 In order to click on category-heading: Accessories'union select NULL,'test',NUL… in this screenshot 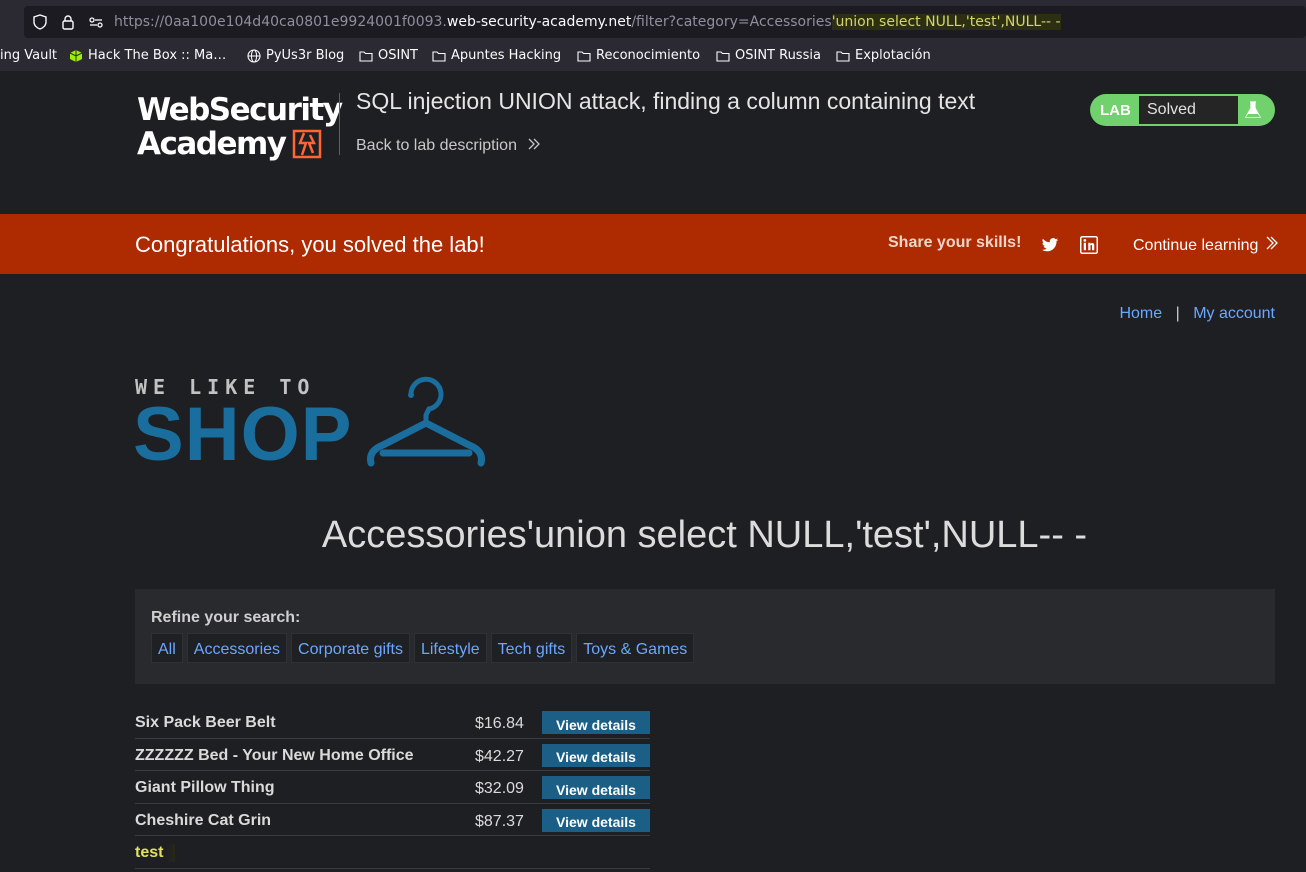, I will do `click(704, 535)`.